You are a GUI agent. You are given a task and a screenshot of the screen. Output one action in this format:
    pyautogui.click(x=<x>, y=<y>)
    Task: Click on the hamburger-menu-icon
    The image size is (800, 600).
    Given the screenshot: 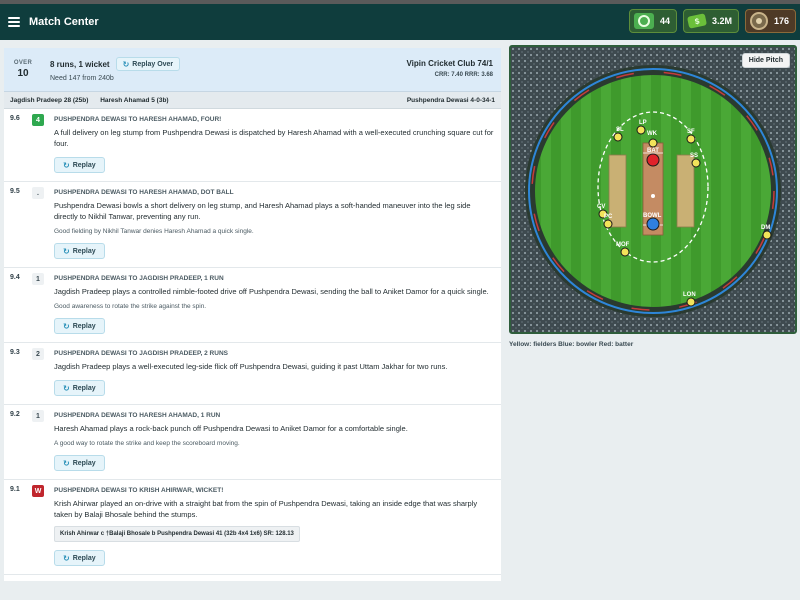 What is the action you would take?
    pyautogui.click(x=14, y=22)
    